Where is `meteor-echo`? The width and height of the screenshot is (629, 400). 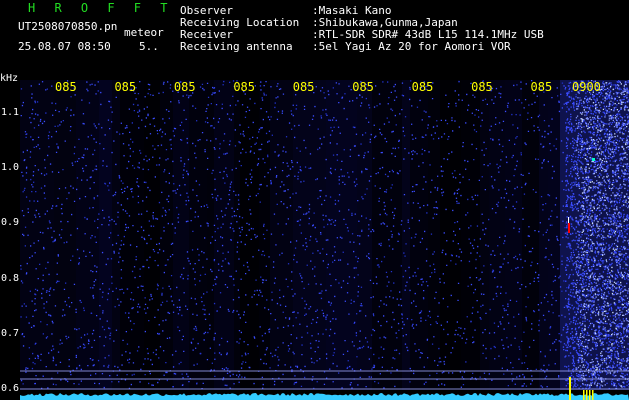
meteor-echo is located at coordinates (569, 228).